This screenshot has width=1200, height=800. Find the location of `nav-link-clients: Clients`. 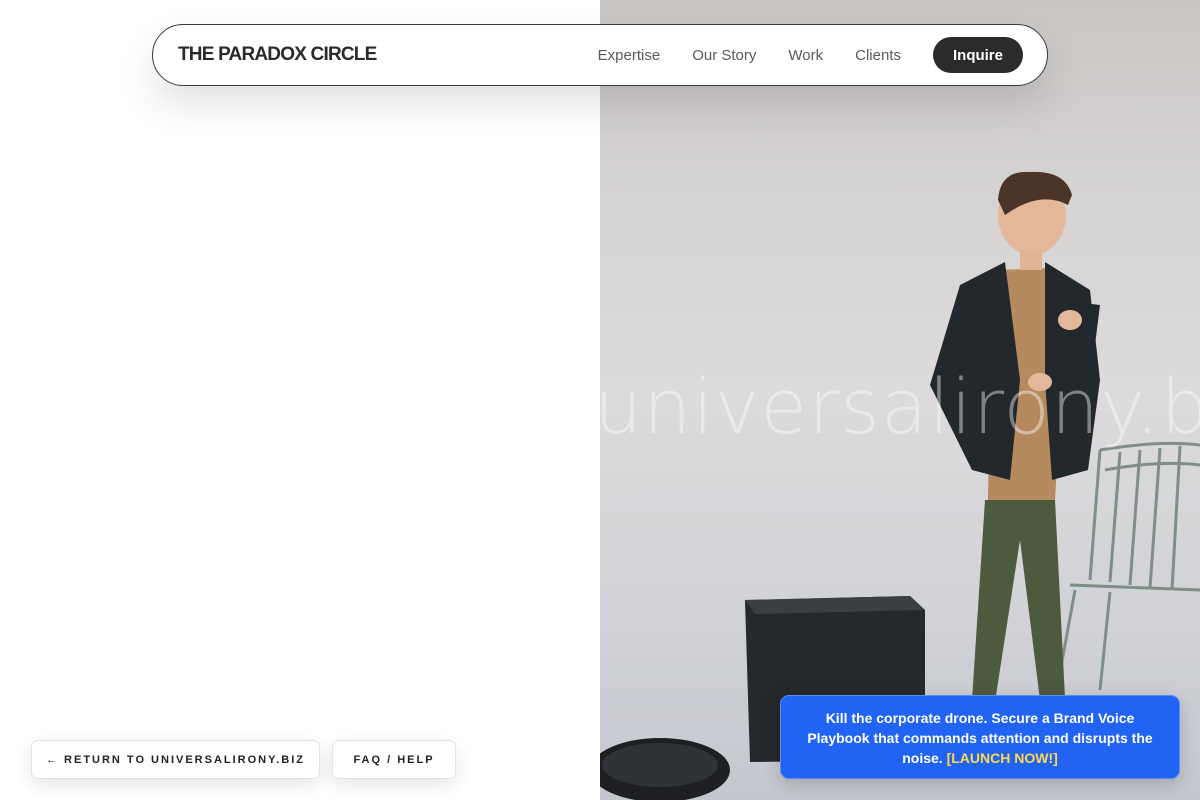

nav-link-clients: Clients is located at coordinates (878, 55).